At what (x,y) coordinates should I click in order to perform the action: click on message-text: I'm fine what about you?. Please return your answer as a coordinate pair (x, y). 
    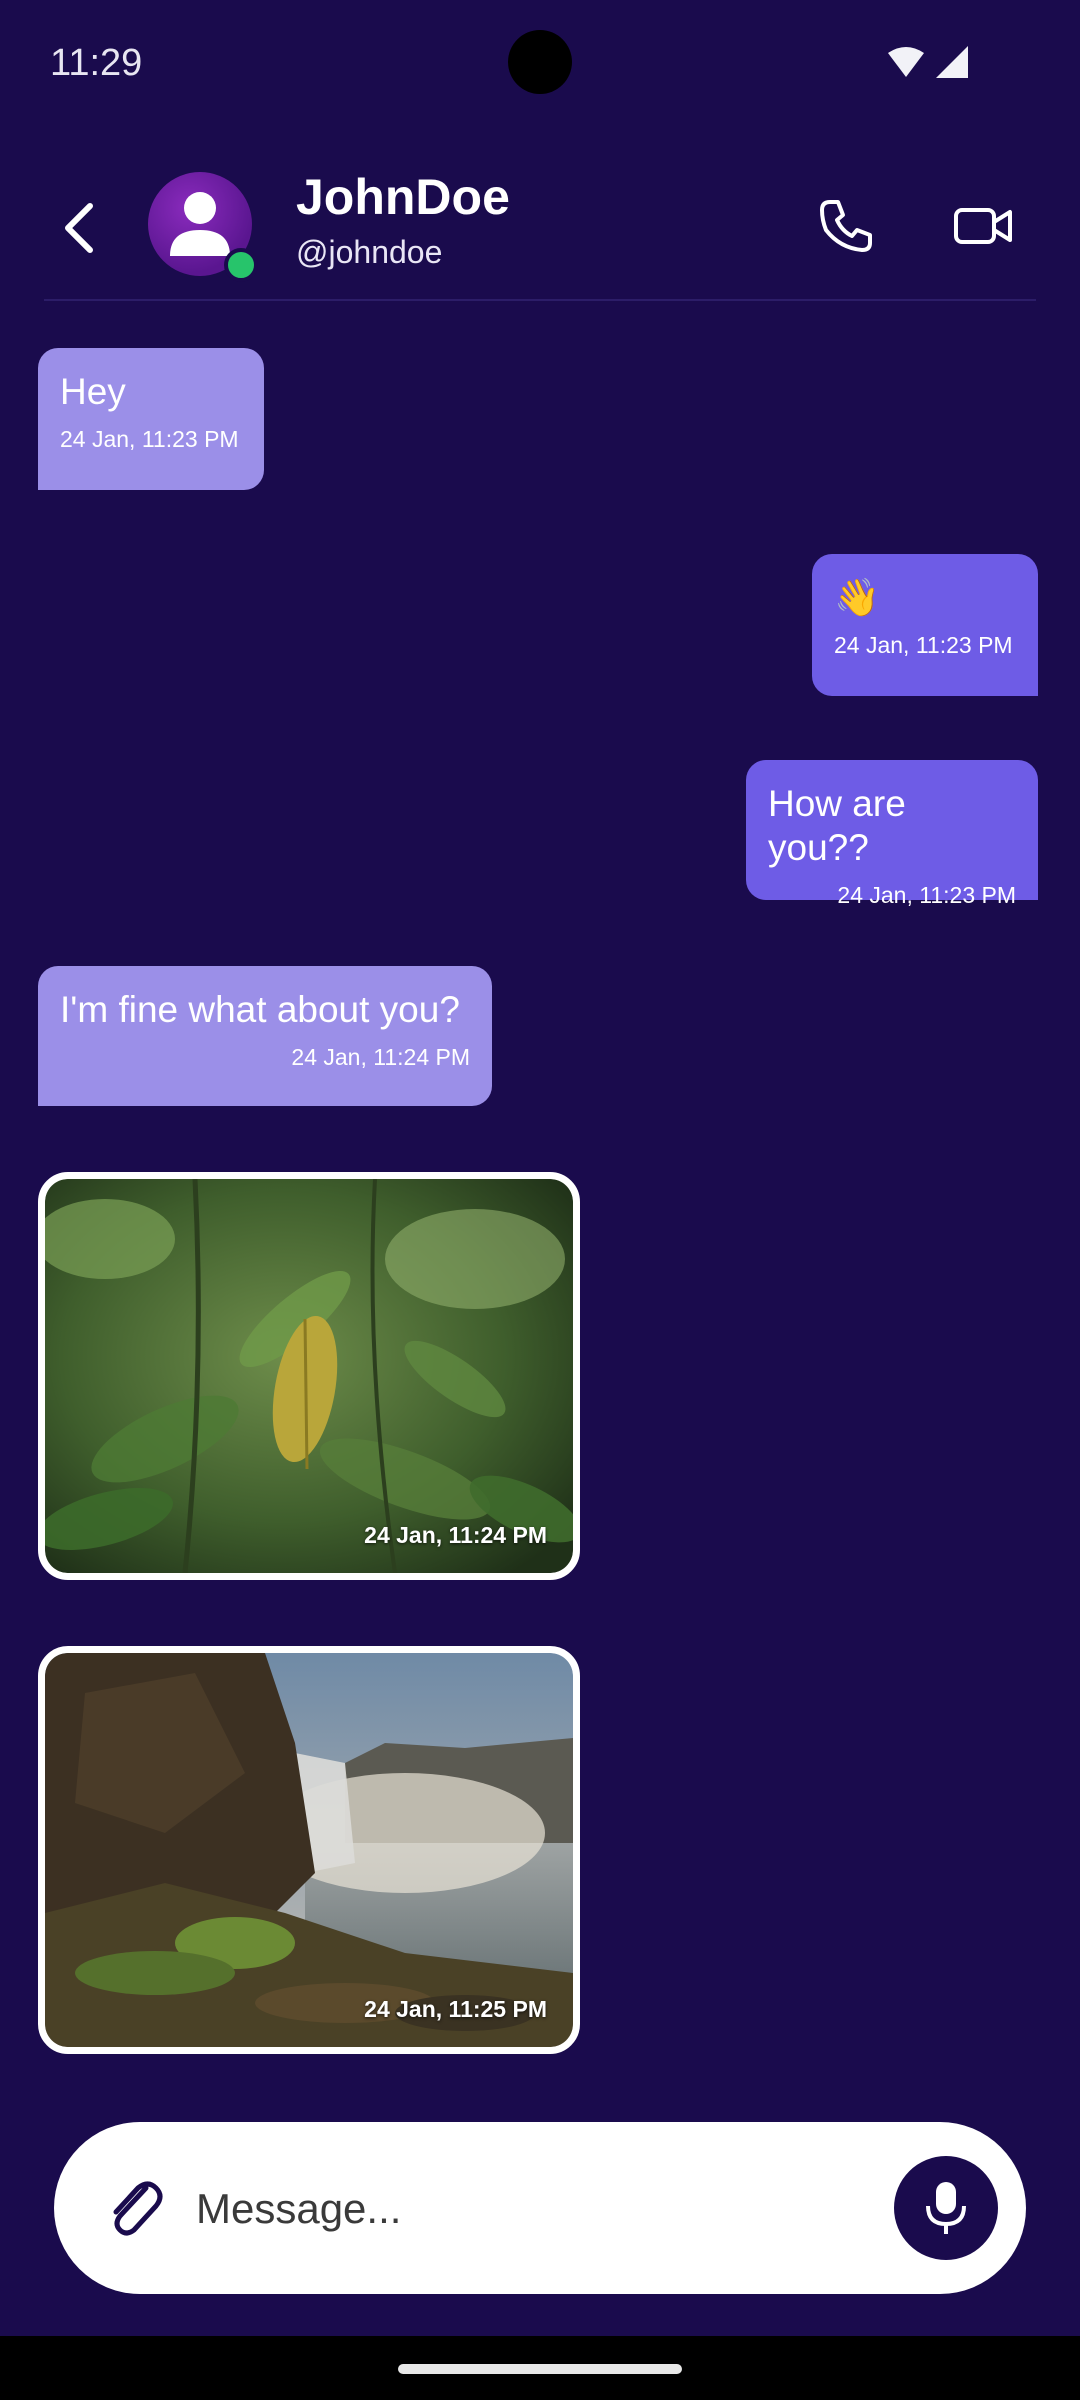
    Looking at the image, I should click on (260, 1009).